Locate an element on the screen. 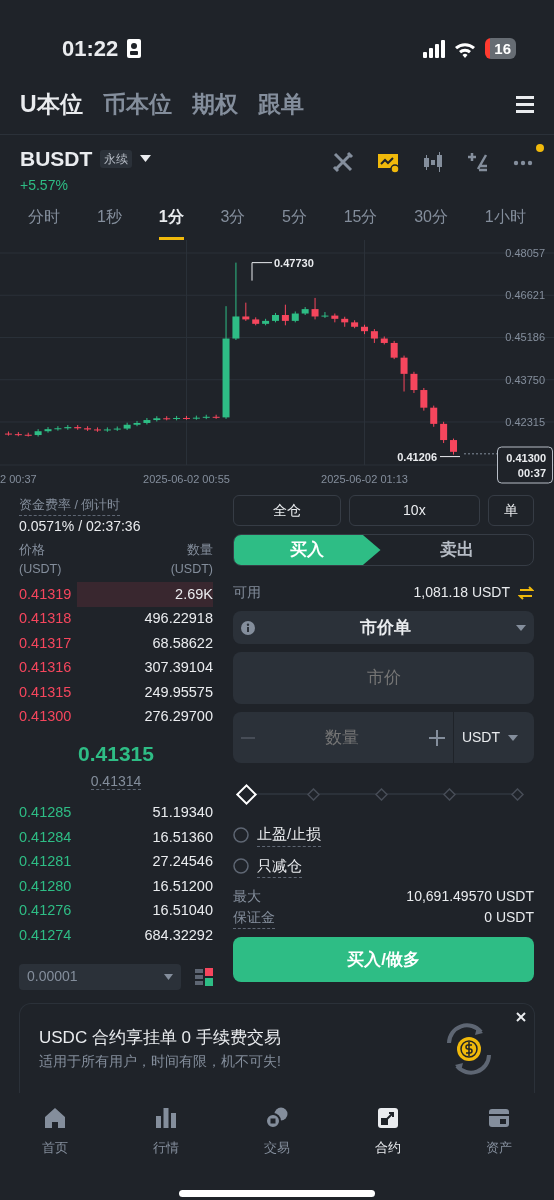 The width and height of the screenshot is (554, 1200). column-unit: (USDT) is located at coordinates (40, 569).